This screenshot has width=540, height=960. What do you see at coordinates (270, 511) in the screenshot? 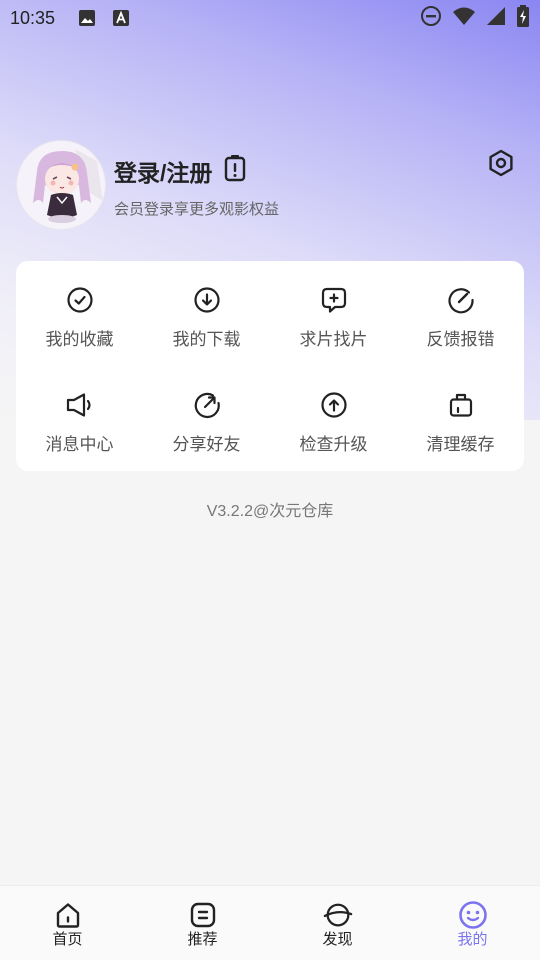
I see `app-version: V3.2.2@次元仓库` at bounding box center [270, 511].